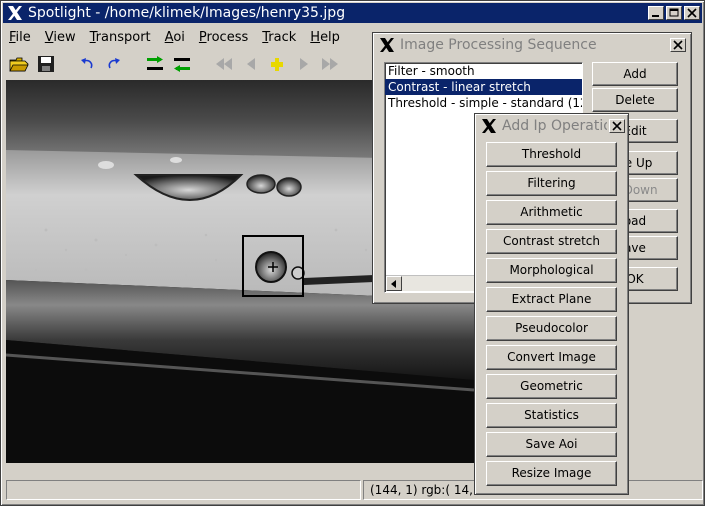  Describe the element at coordinates (224, 64) in the screenshot. I see `skip-backward-icon` at that location.